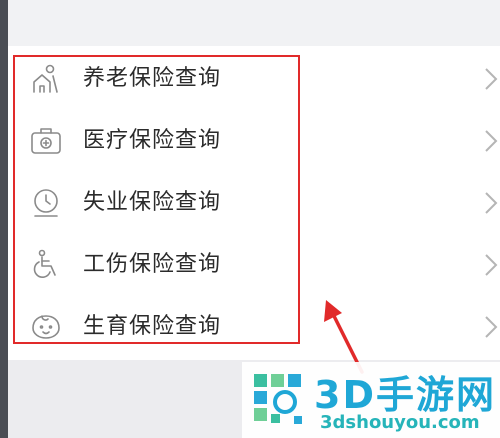 This screenshot has height=438, width=500. I want to click on watermark: 3D手游网 3dshouyou.com, so click(371, 400).